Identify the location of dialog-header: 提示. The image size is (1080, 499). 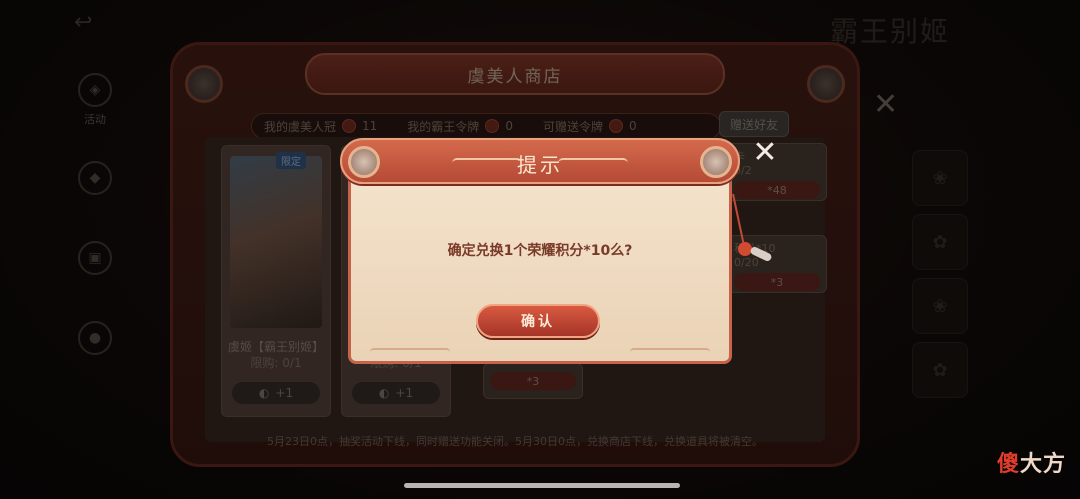
(540, 161).